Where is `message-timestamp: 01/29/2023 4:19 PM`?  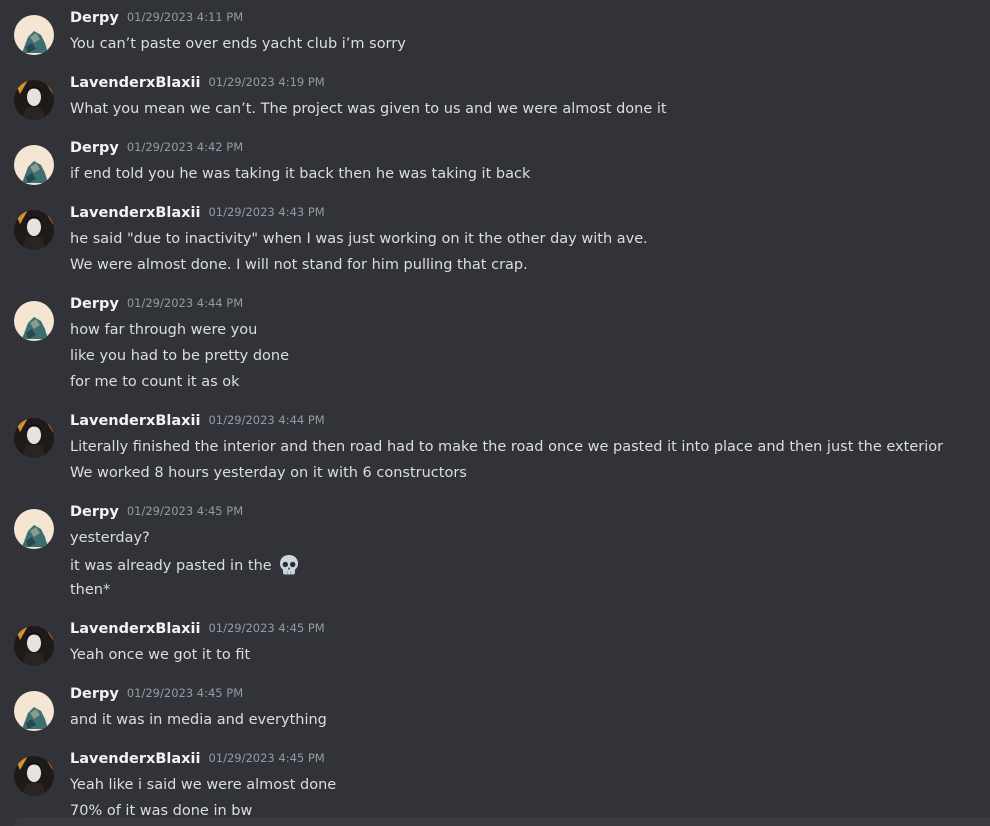
message-timestamp: 01/29/2023 4:19 PM is located at coordinates (266, 82).